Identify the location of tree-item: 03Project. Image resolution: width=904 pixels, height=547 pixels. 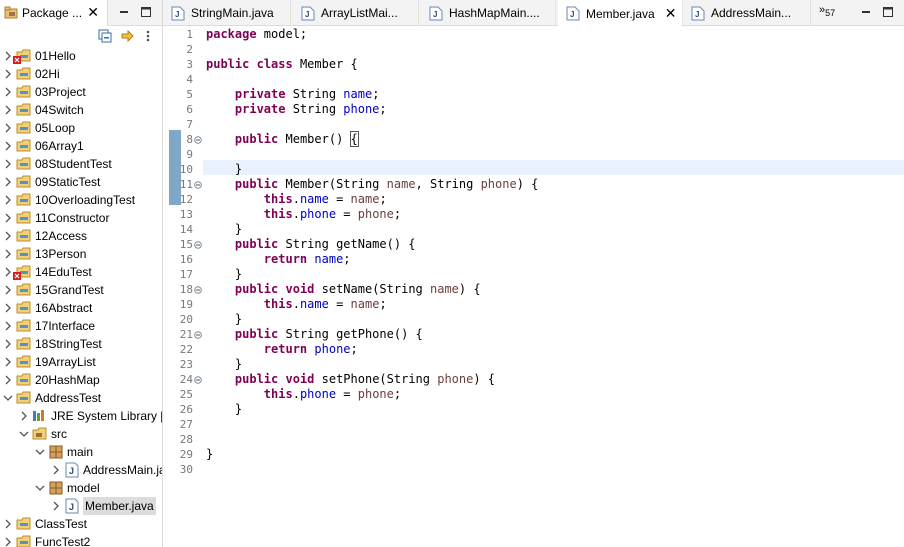
(81, 92).